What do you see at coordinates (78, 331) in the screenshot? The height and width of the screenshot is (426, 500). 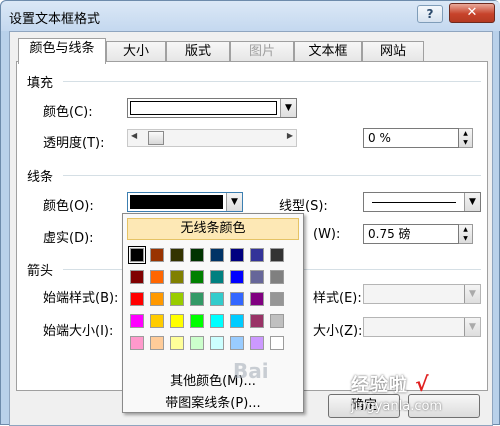 I see `begin-size-label: 始端大小(I):` at bounding box center [78, 331].